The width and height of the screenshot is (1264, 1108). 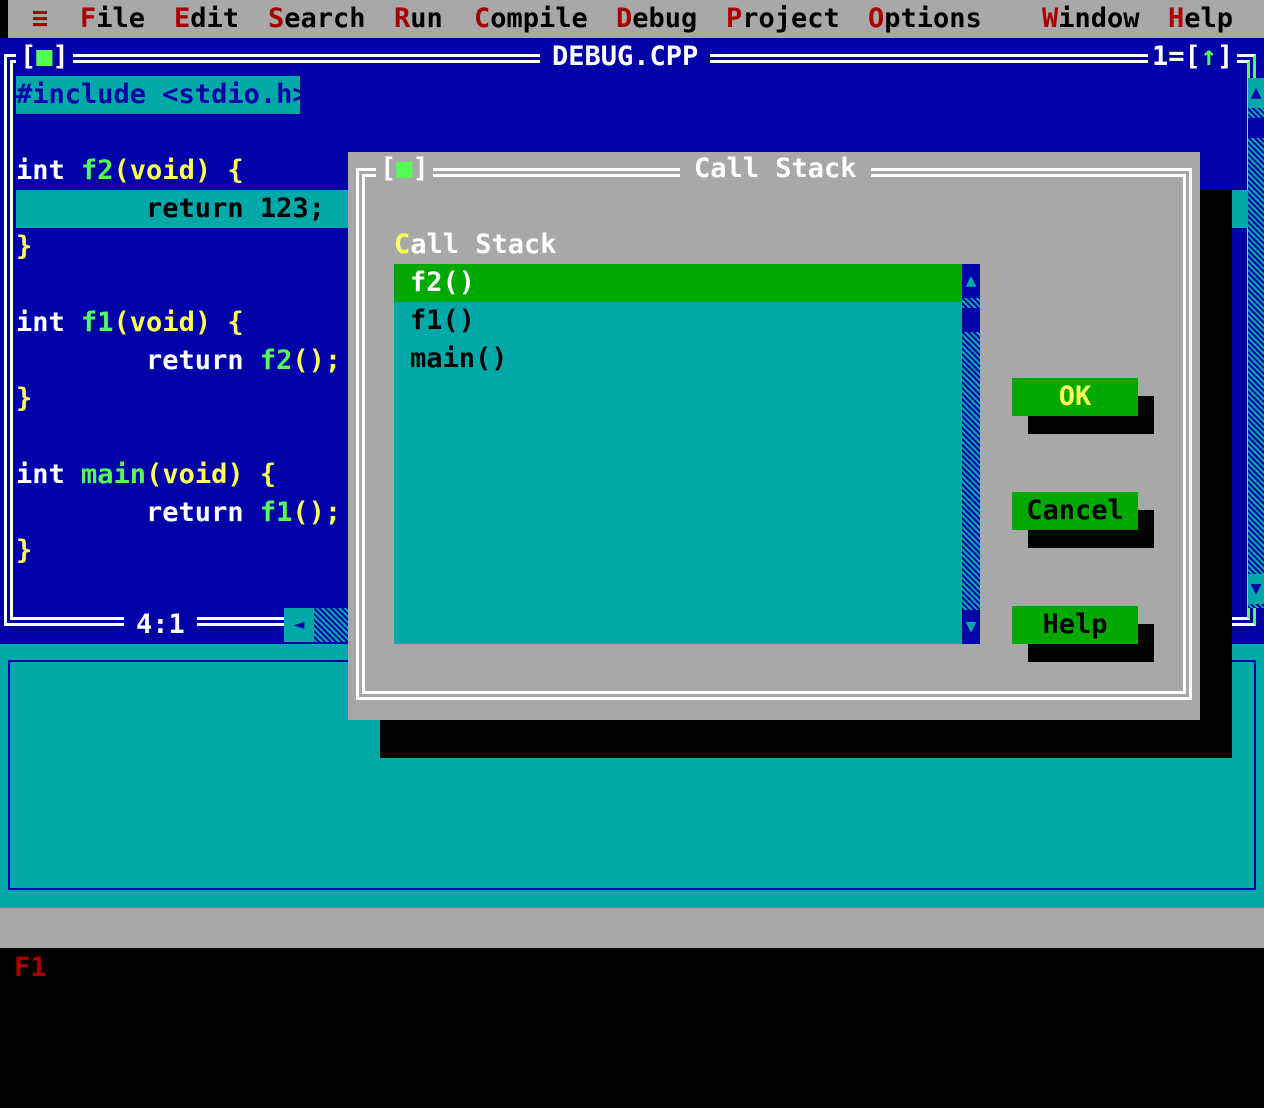 I want to click on scroll-up-arrow-icon: ▲, so click(x=1256, y=93).